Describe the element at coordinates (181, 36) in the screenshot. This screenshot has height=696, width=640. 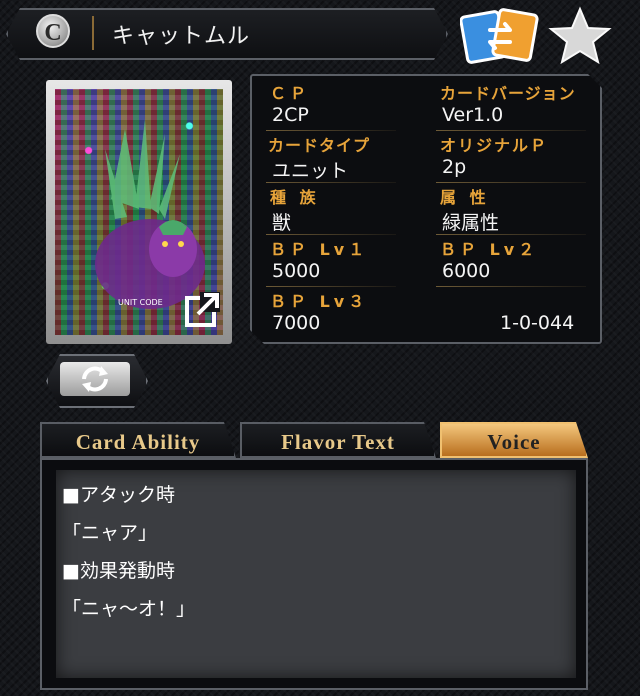
I see `card-name: キャットムル` at that location.